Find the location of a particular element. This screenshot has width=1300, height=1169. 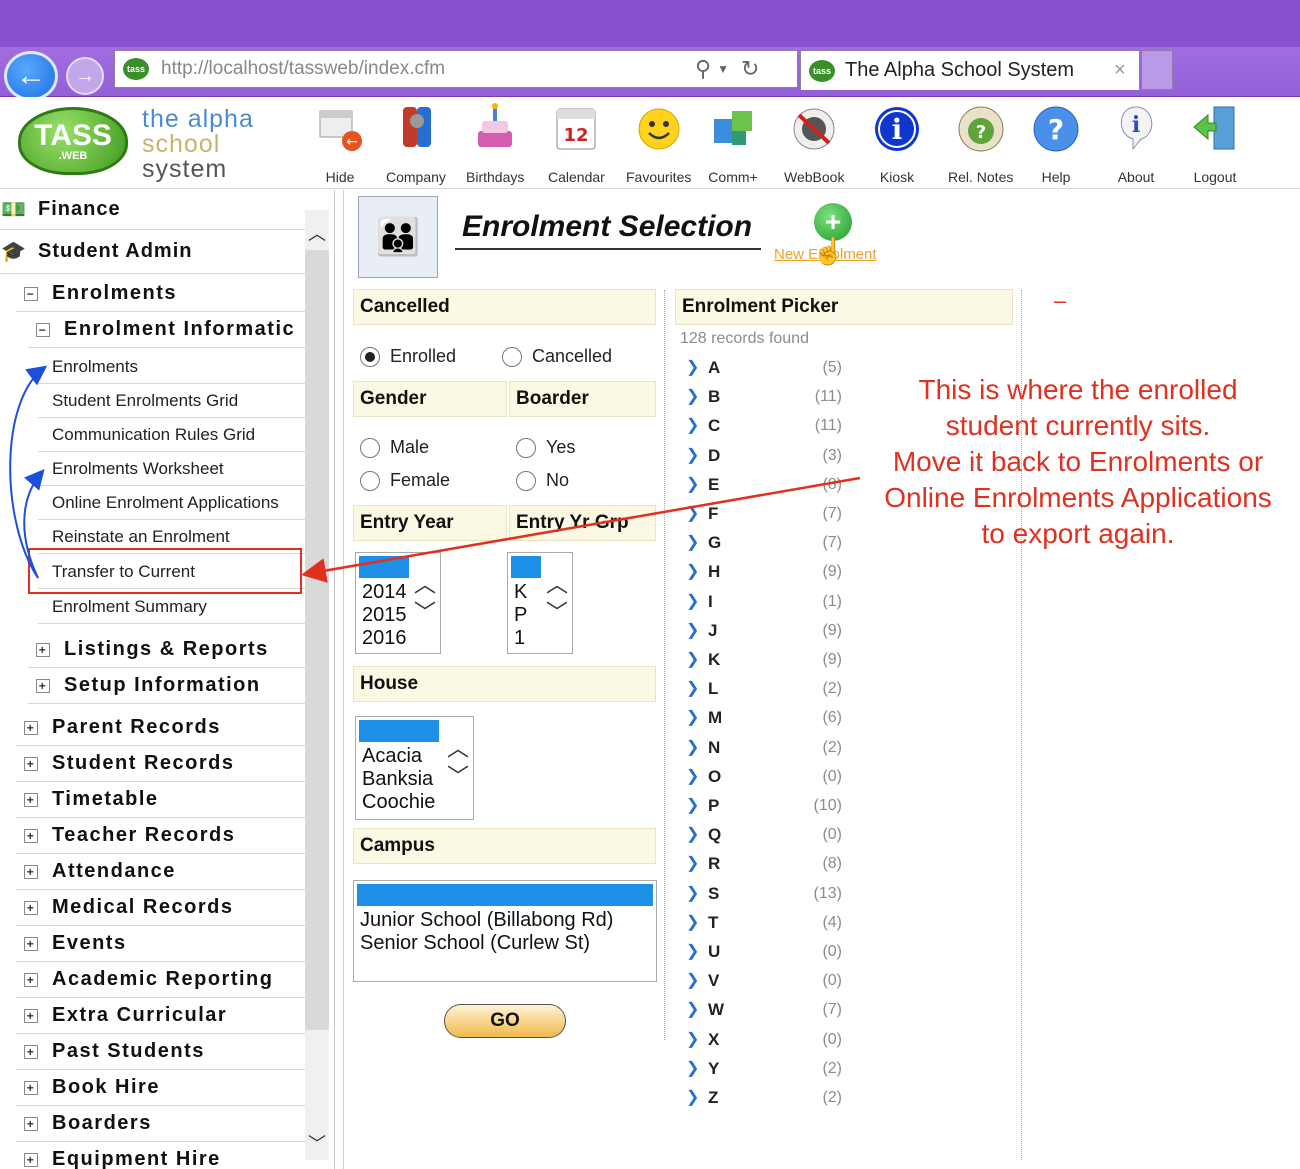

letter-label: E is located at coordinates (753, 485).